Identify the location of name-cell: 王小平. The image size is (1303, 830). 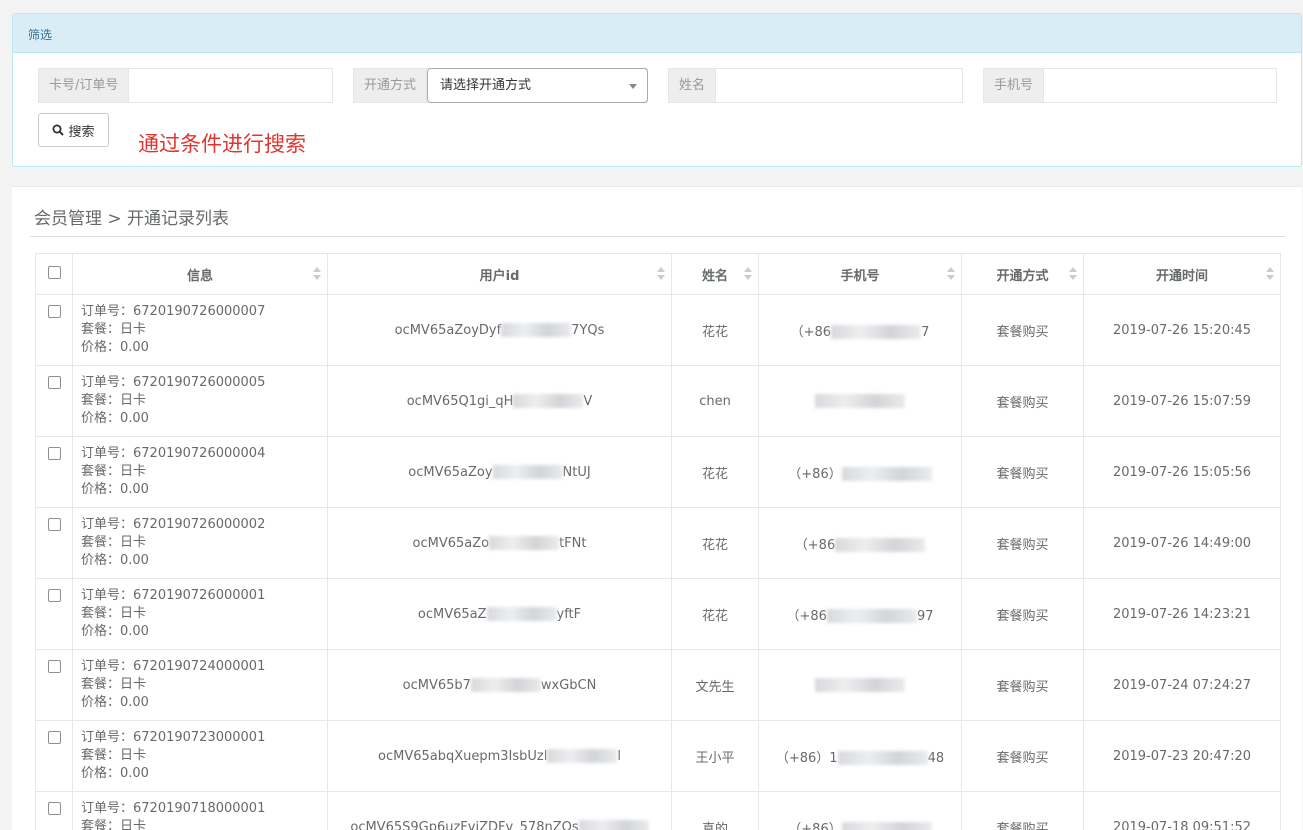
(715, 756).